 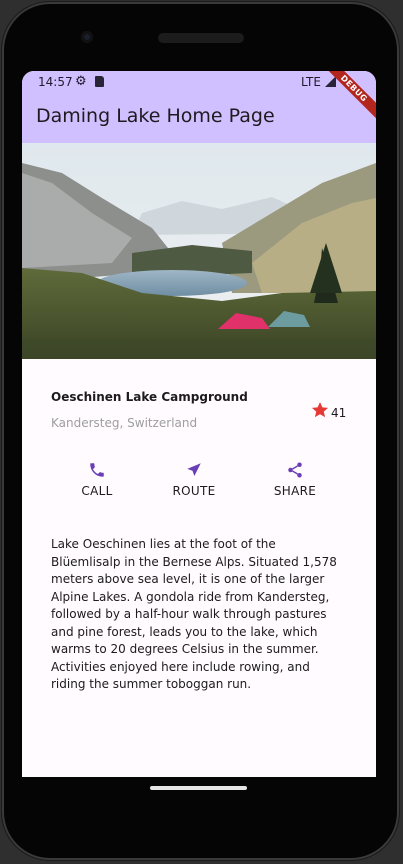 I want to click on front-camera, so click(x=87, y=37).